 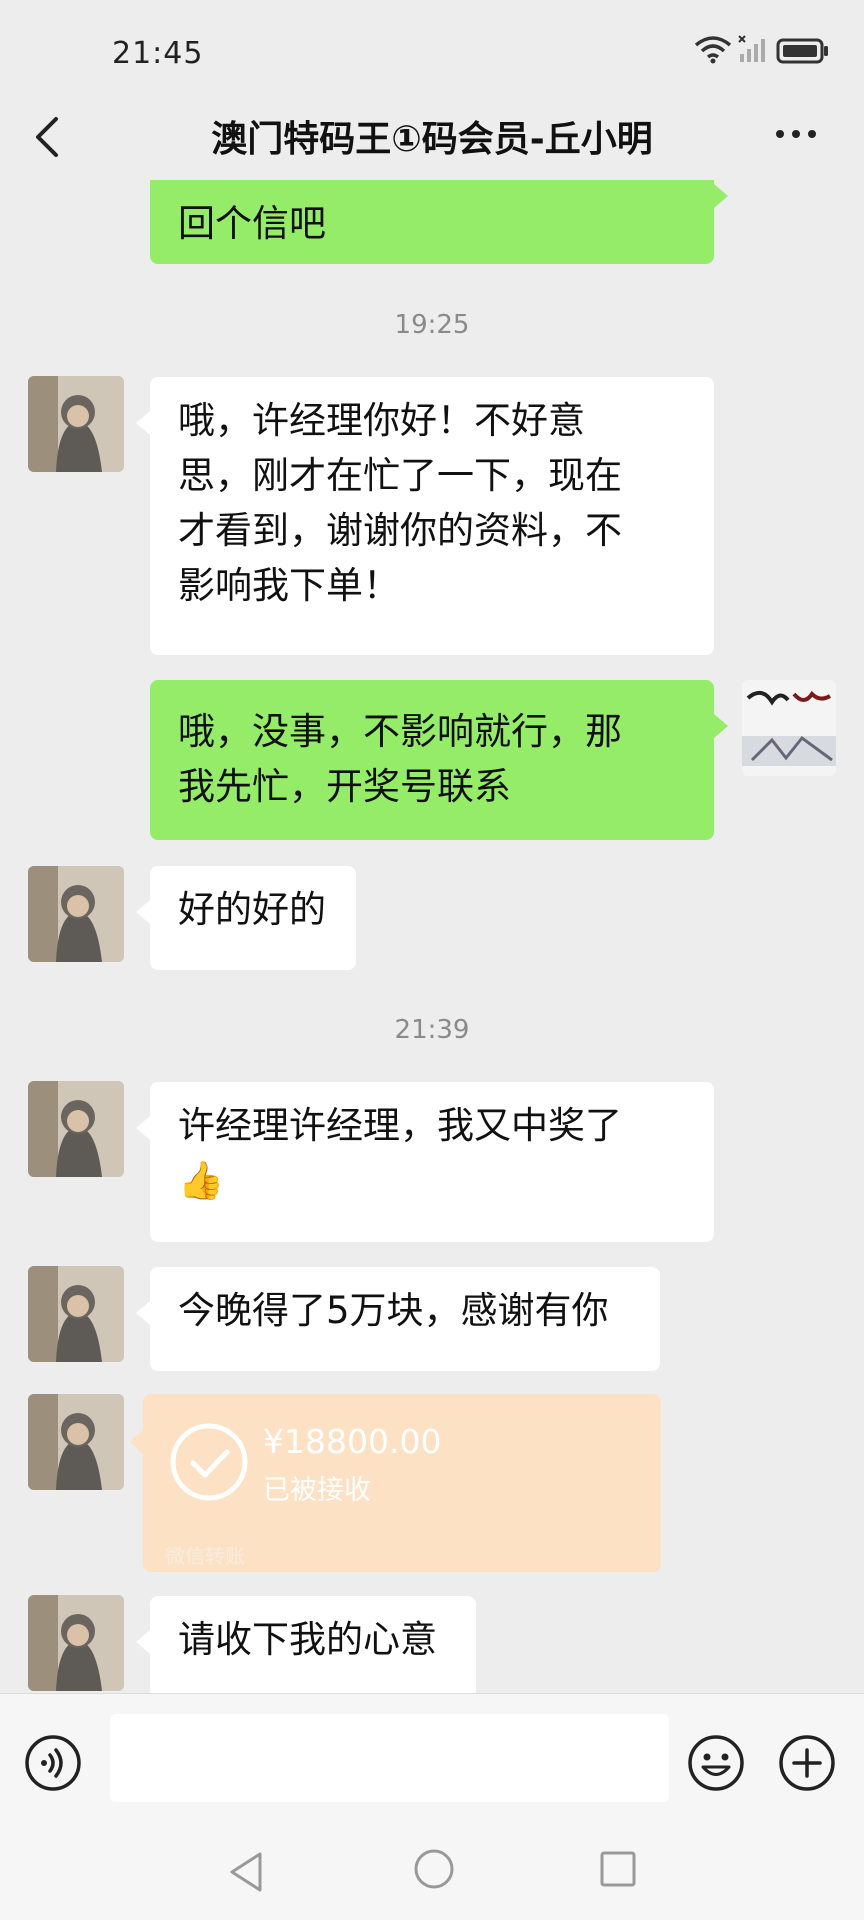 I want to click on timestamp: 19:25, so click(x=432, y=325).